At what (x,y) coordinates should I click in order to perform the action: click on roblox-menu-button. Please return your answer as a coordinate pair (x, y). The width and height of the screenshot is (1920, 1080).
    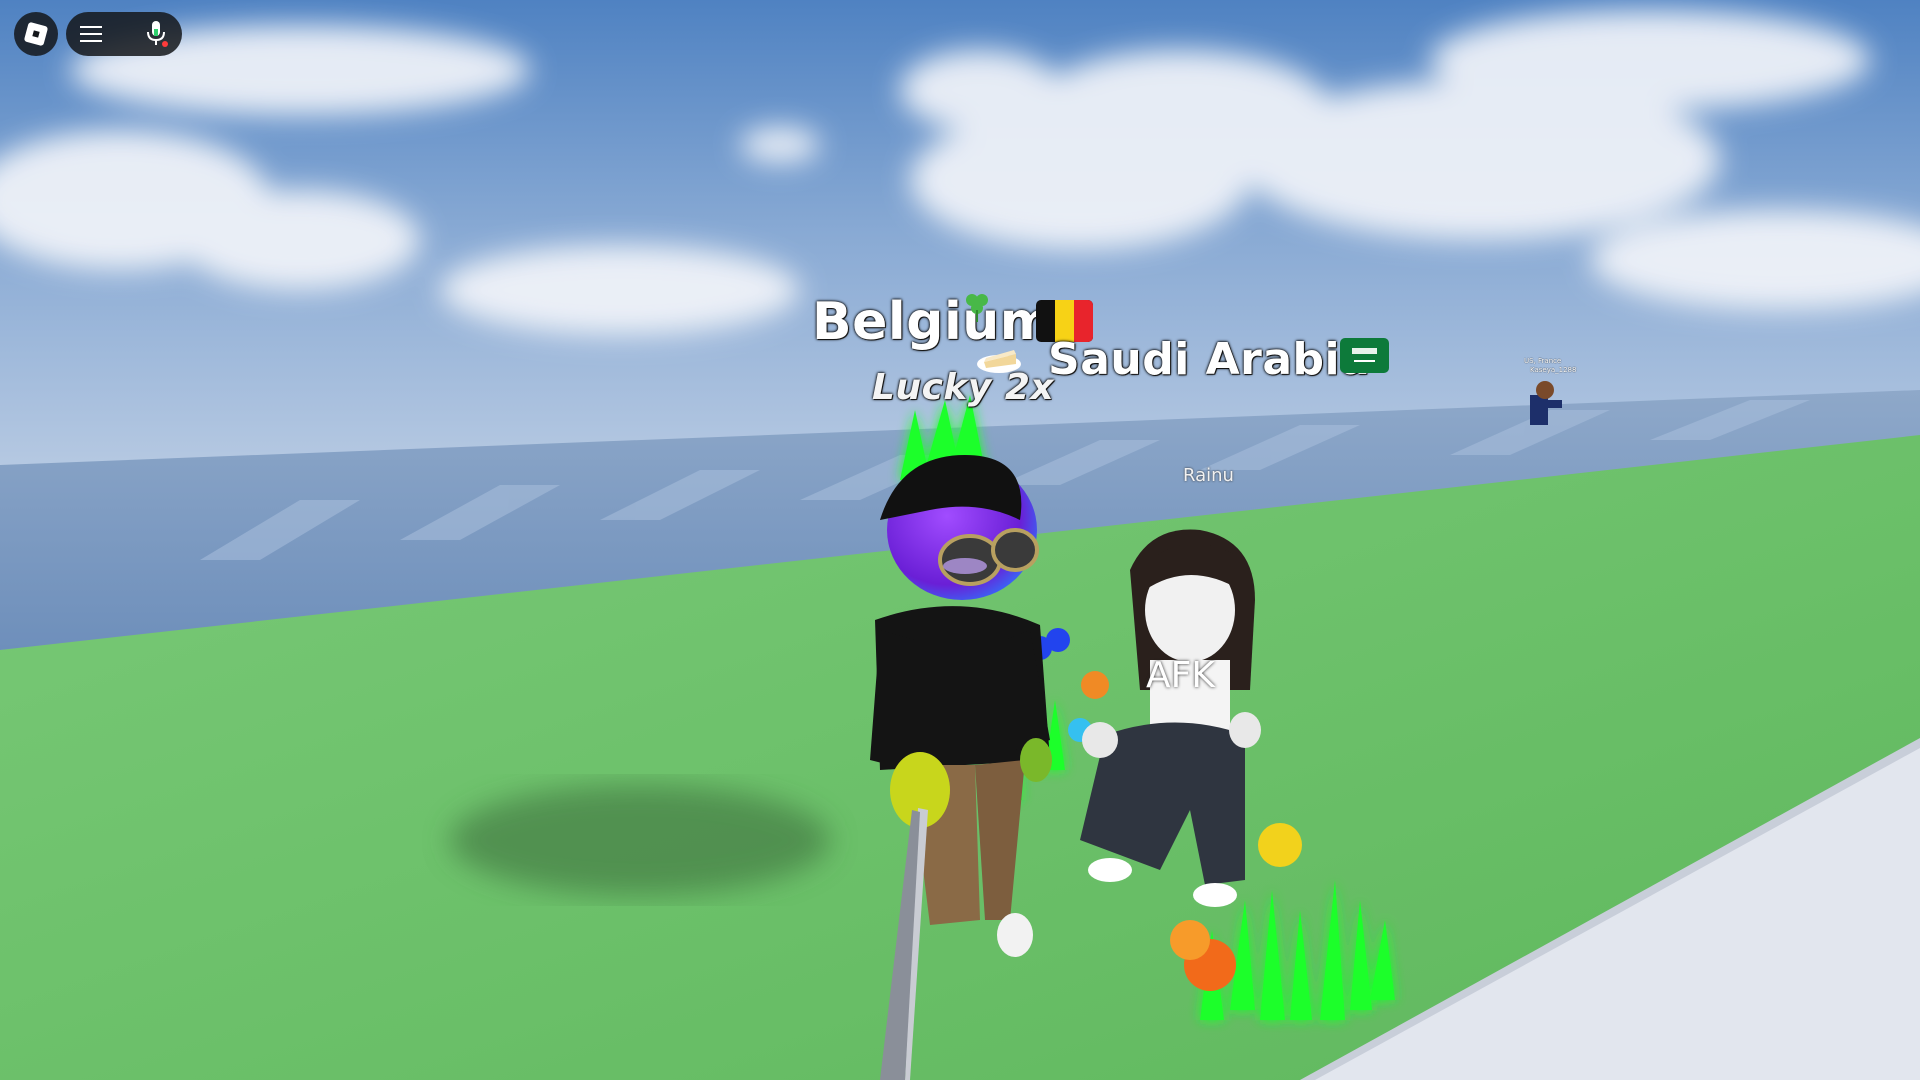
    Looking at the image, I should click on (36, 34).